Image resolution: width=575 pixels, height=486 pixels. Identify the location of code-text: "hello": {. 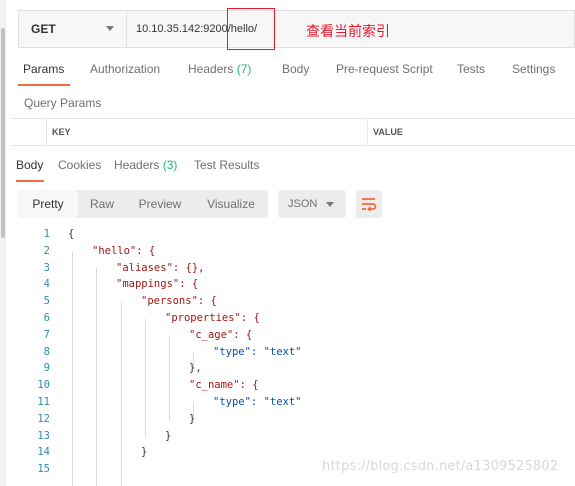
(124, 250).